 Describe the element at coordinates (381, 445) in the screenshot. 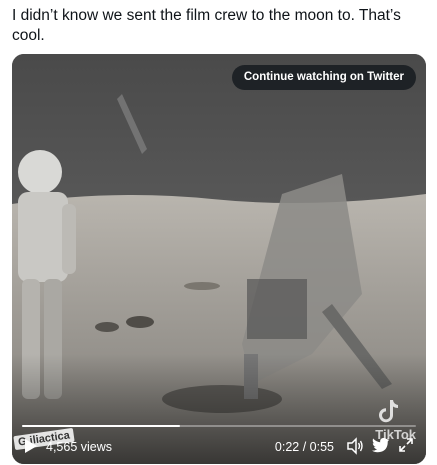

I see `twitter-bird-icon` at that location.